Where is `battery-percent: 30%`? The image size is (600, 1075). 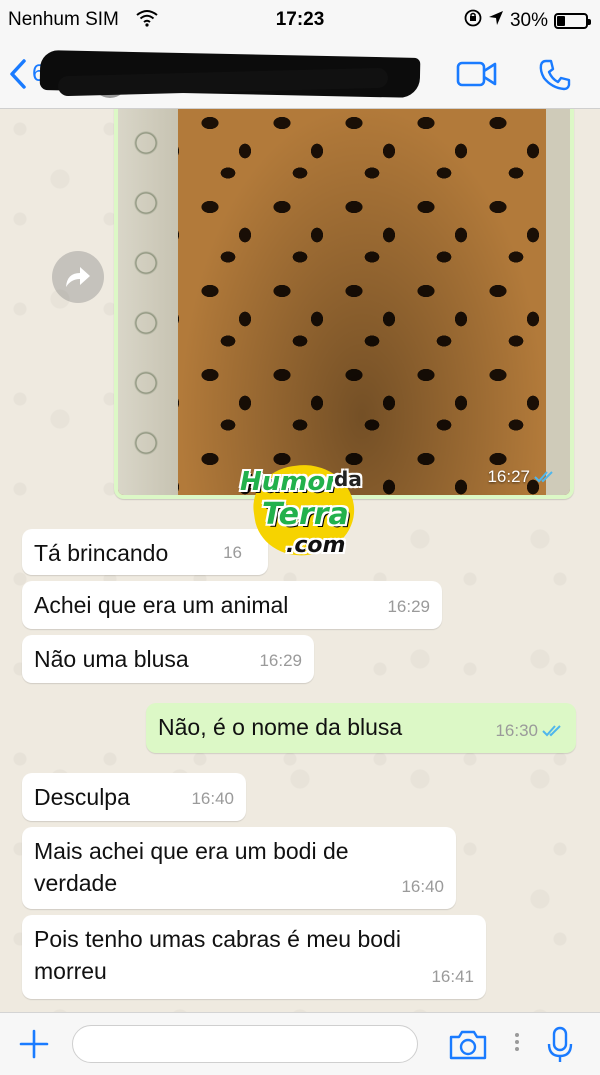 battery-percent: 30% is located at coordinates (528, 20).